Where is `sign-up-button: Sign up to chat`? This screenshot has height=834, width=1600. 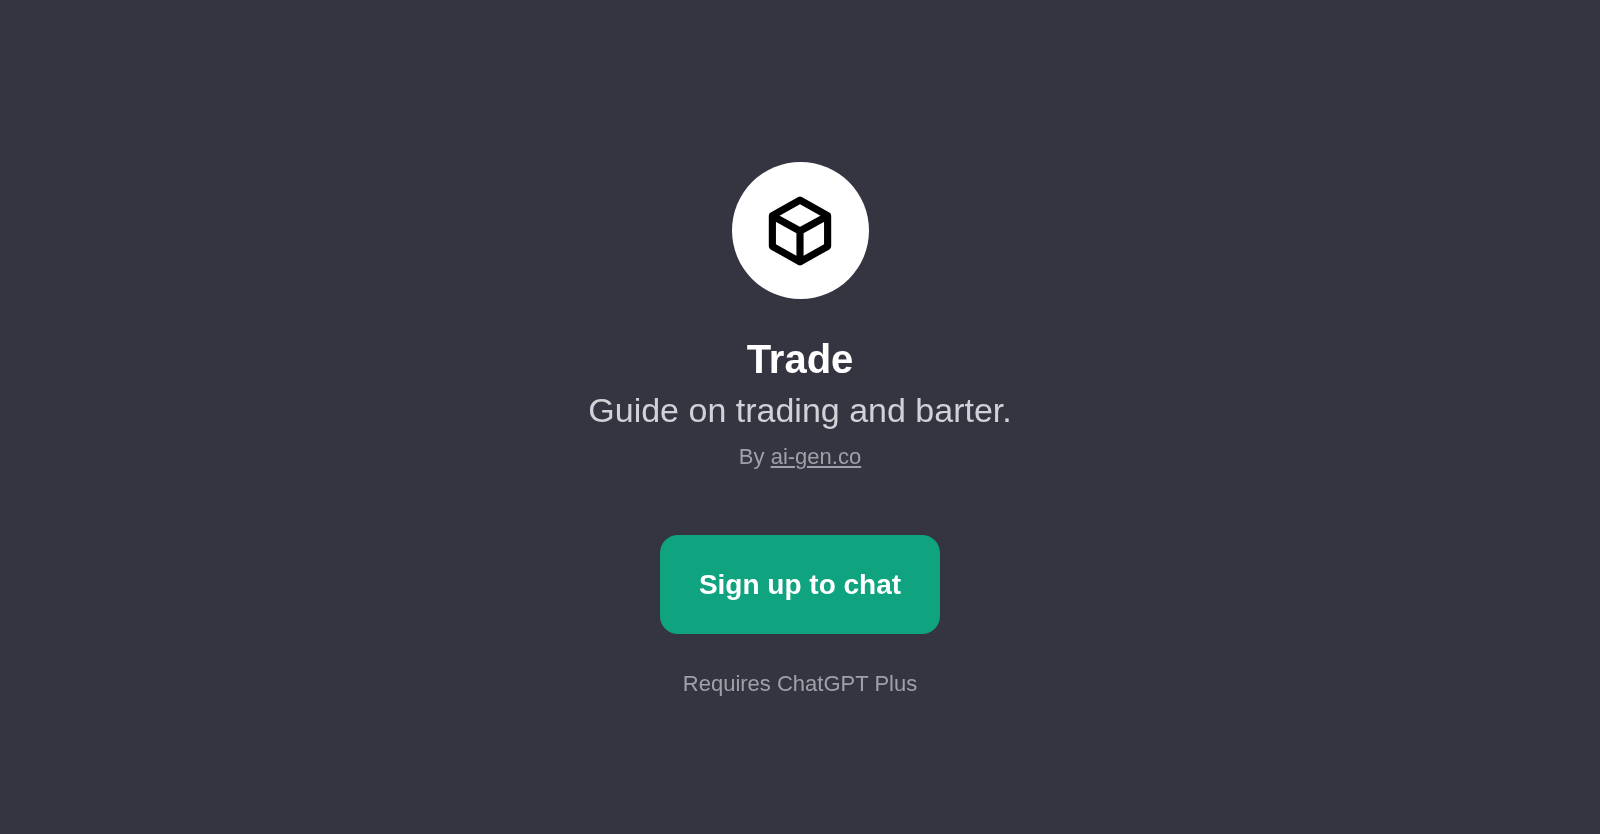 sign-up-button: Sign up to chat is located at coordinates (800, 584).